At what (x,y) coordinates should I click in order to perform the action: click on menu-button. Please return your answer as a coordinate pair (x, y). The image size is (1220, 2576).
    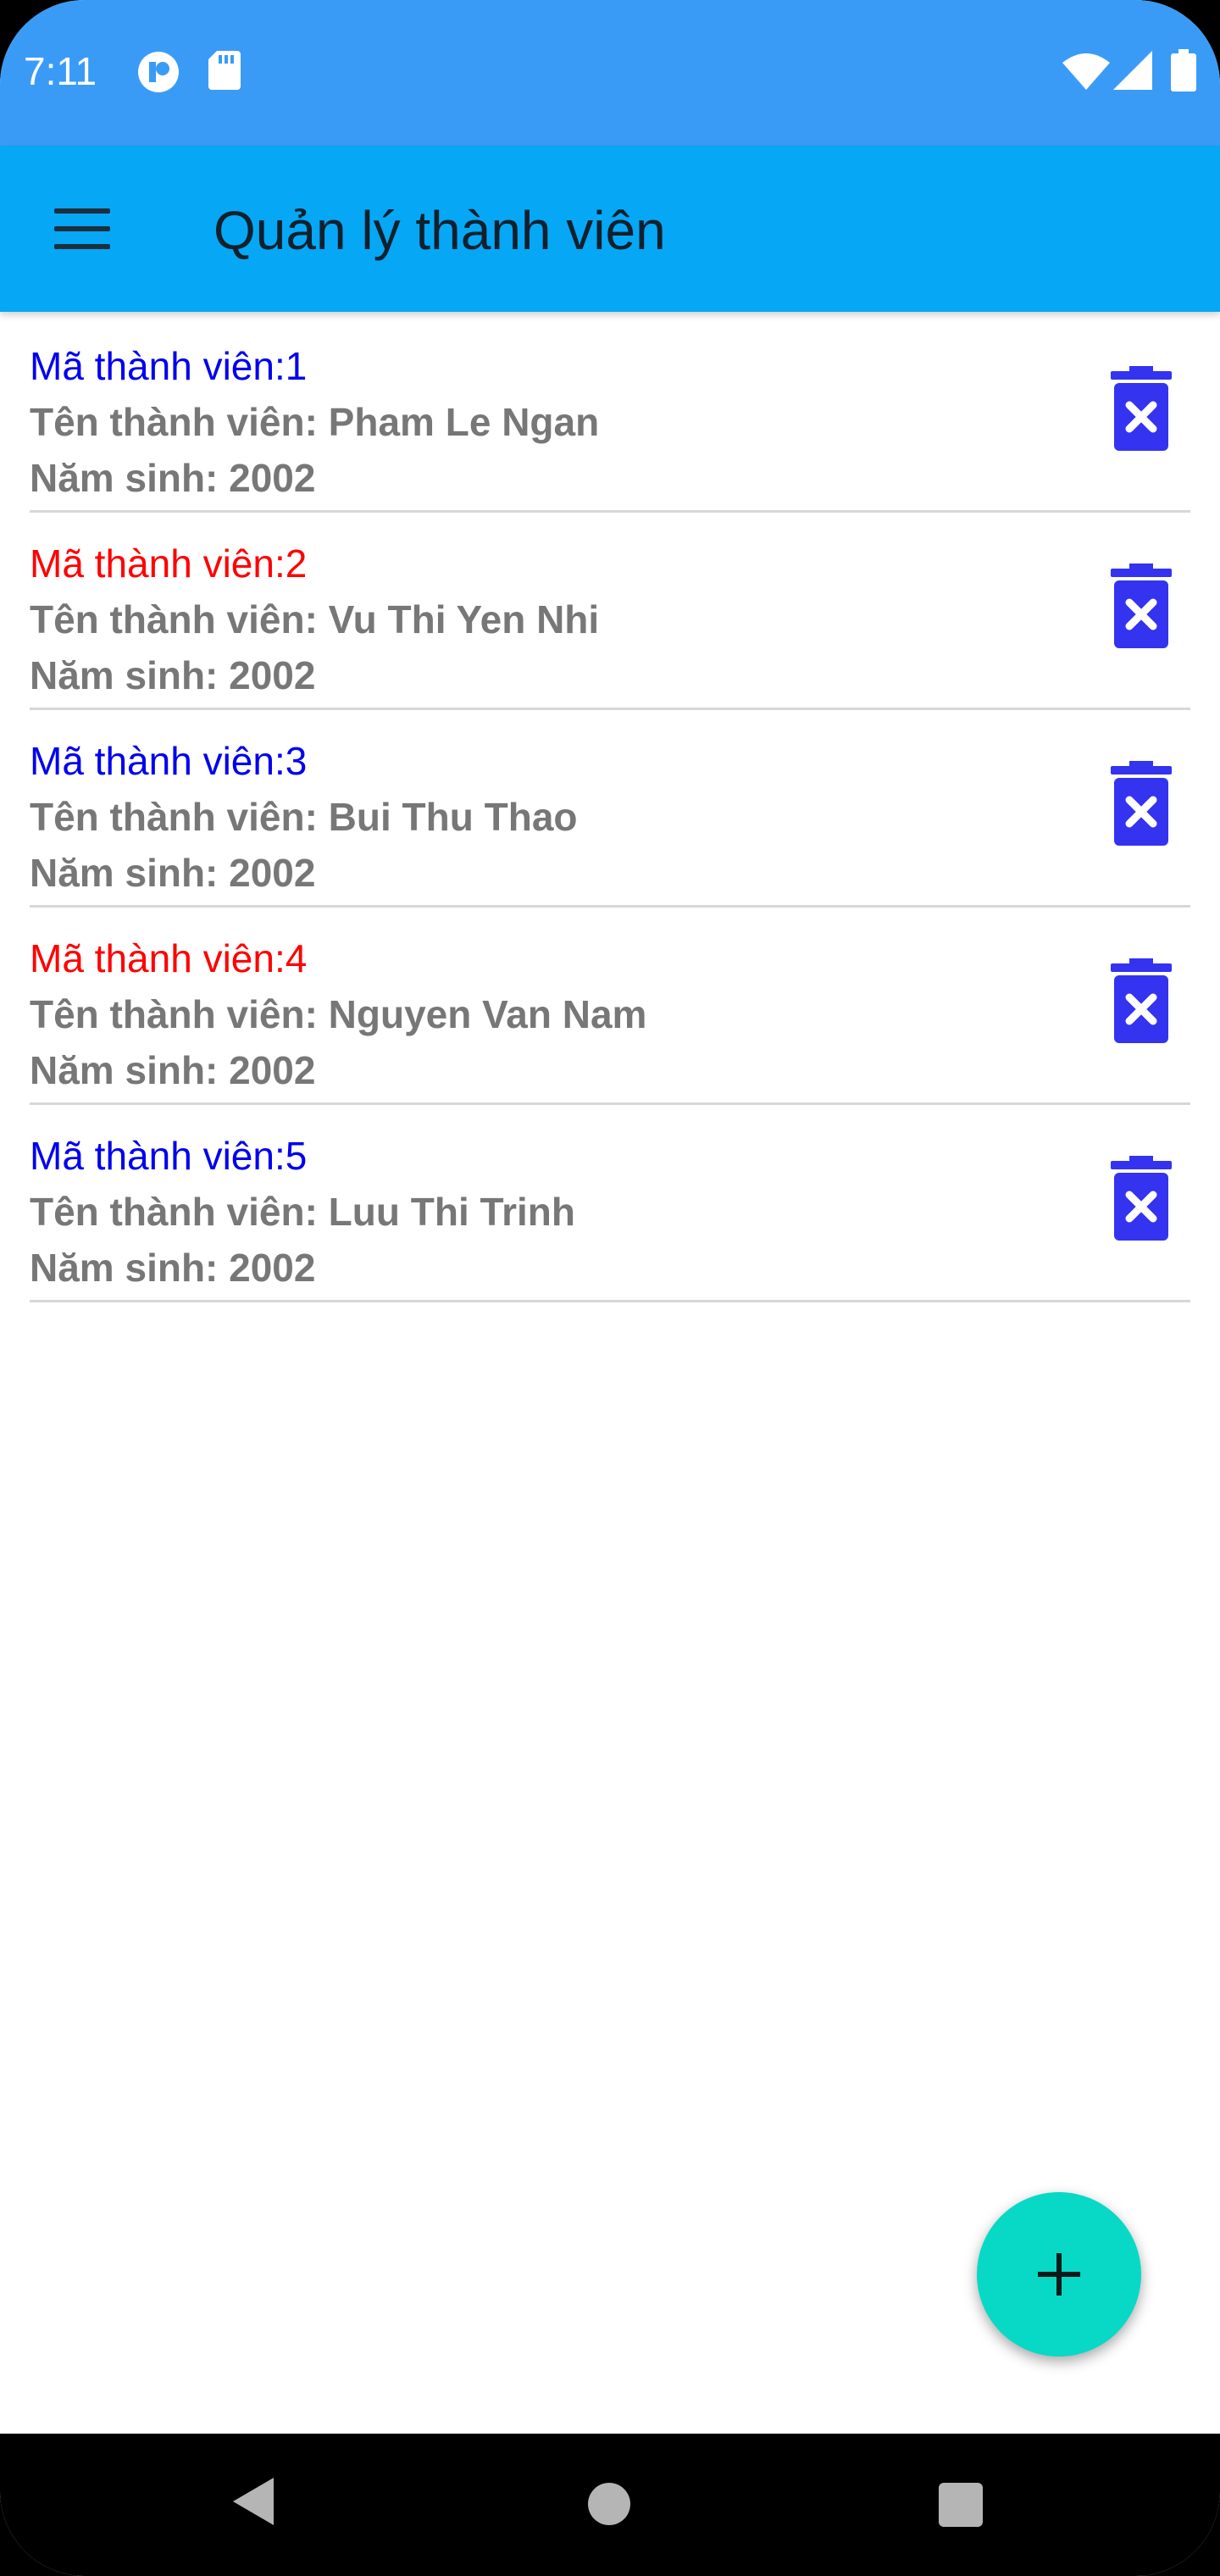
    Looking at the image, I should click on (82, 228).